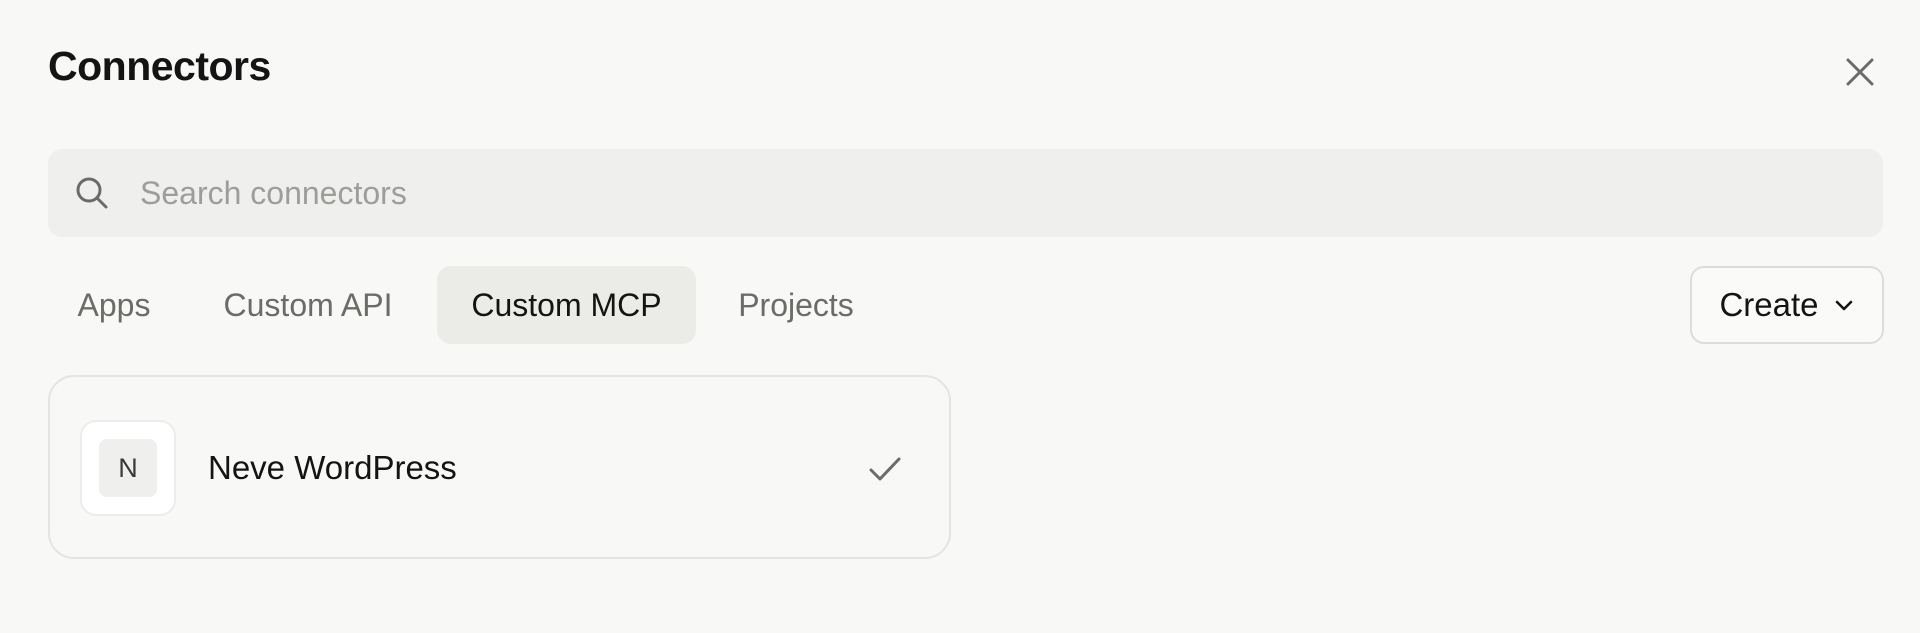 The width and height of the screenshot is (1920, 633). I want to click on connector-card: N Neve WordPress, so click(499, 467).